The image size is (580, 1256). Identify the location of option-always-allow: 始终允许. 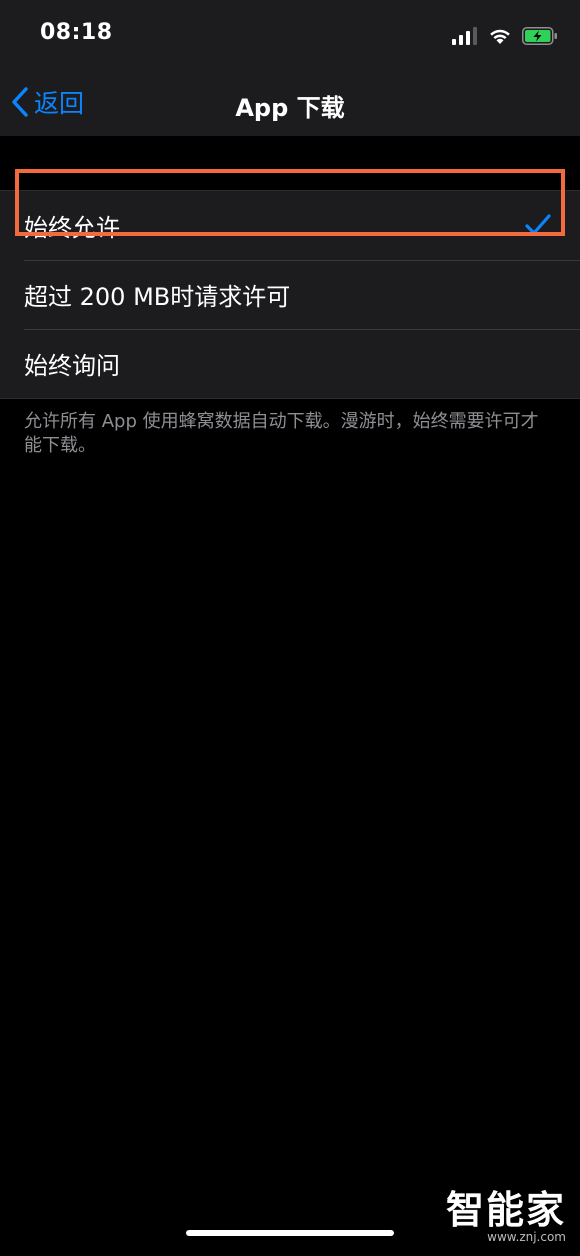
(290, 225).